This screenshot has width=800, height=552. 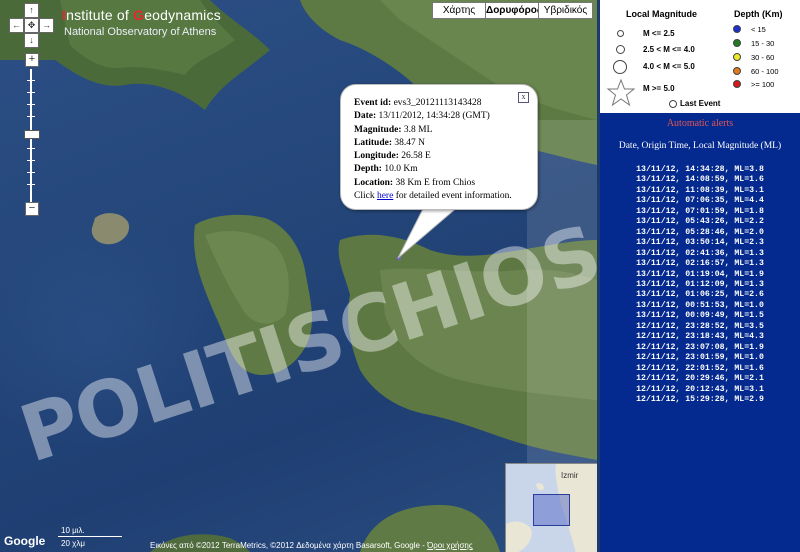 I want to click on alert-item: 13/11/12, 07:06:35, ML=4.4, so click(x=700, y=201).